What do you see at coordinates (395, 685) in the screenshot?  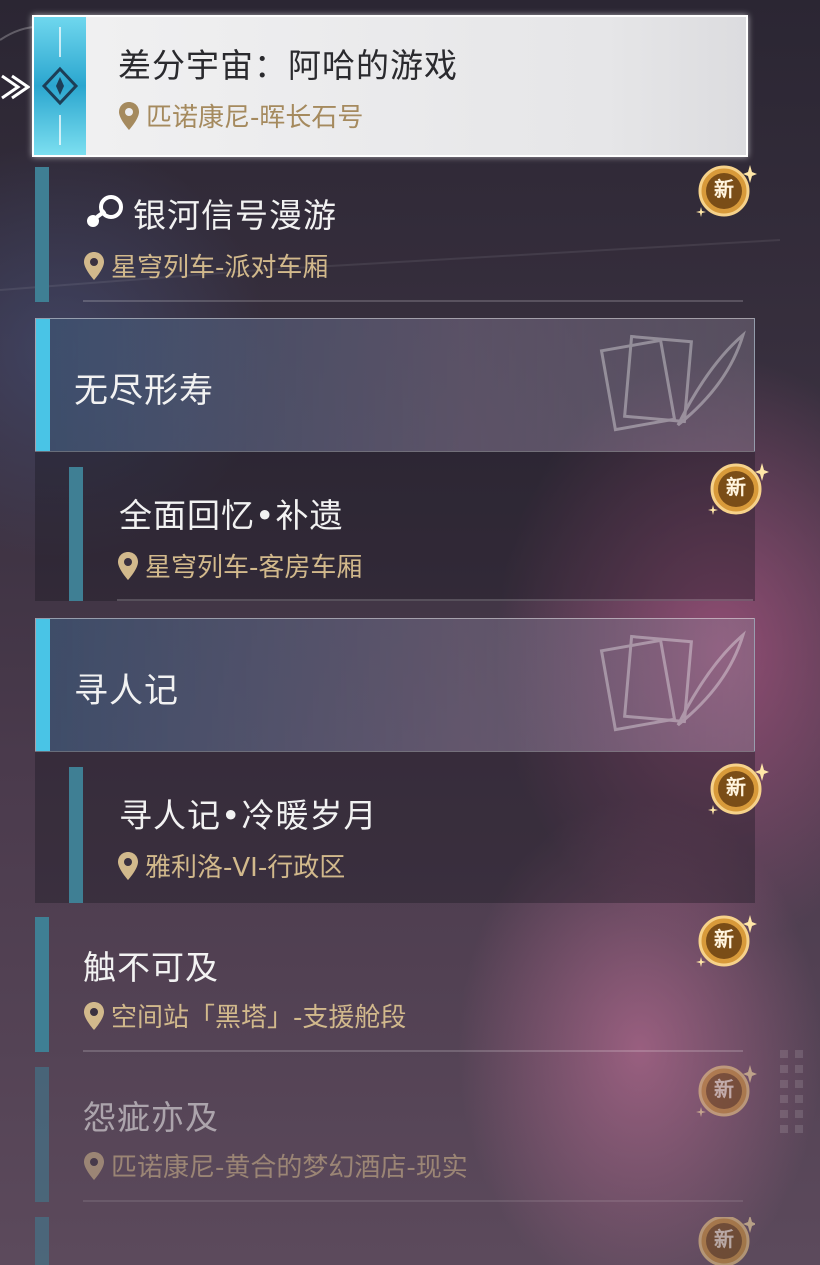 I see `category-header: 寻人记` at bounding box center [395, 685].